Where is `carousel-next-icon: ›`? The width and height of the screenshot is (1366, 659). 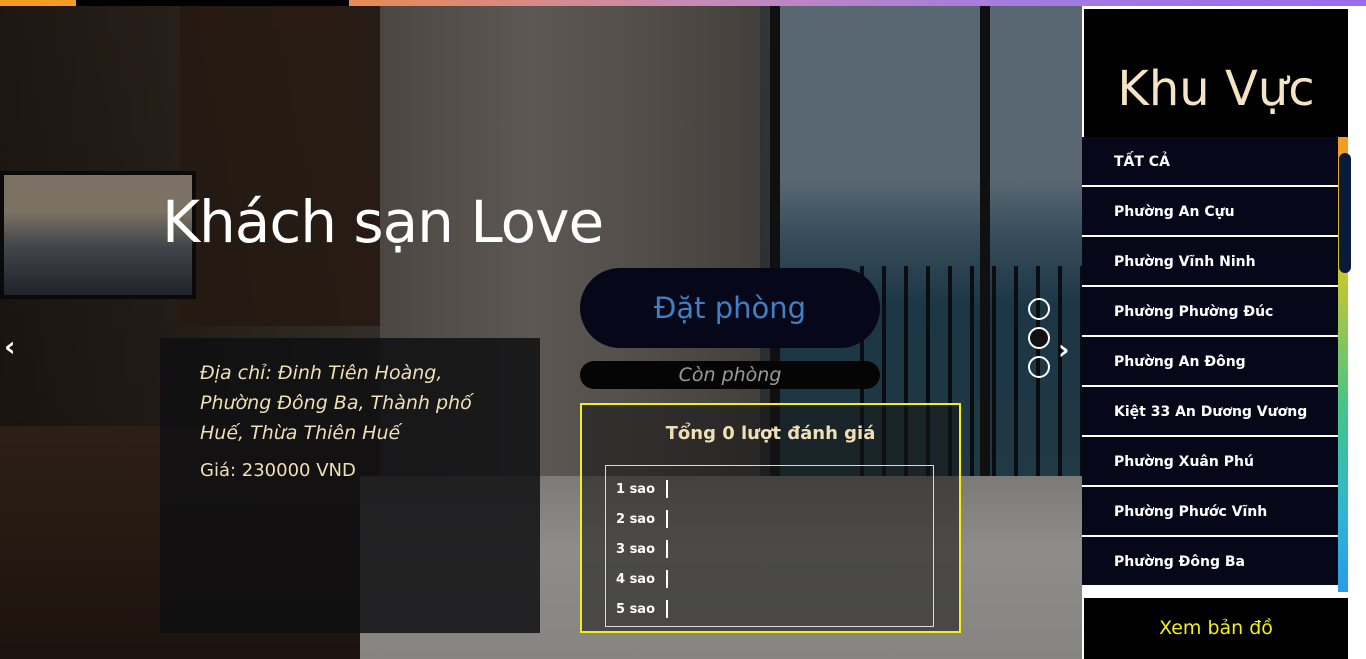 carousel-next-icon: › is located at coordinates (1064, 349).